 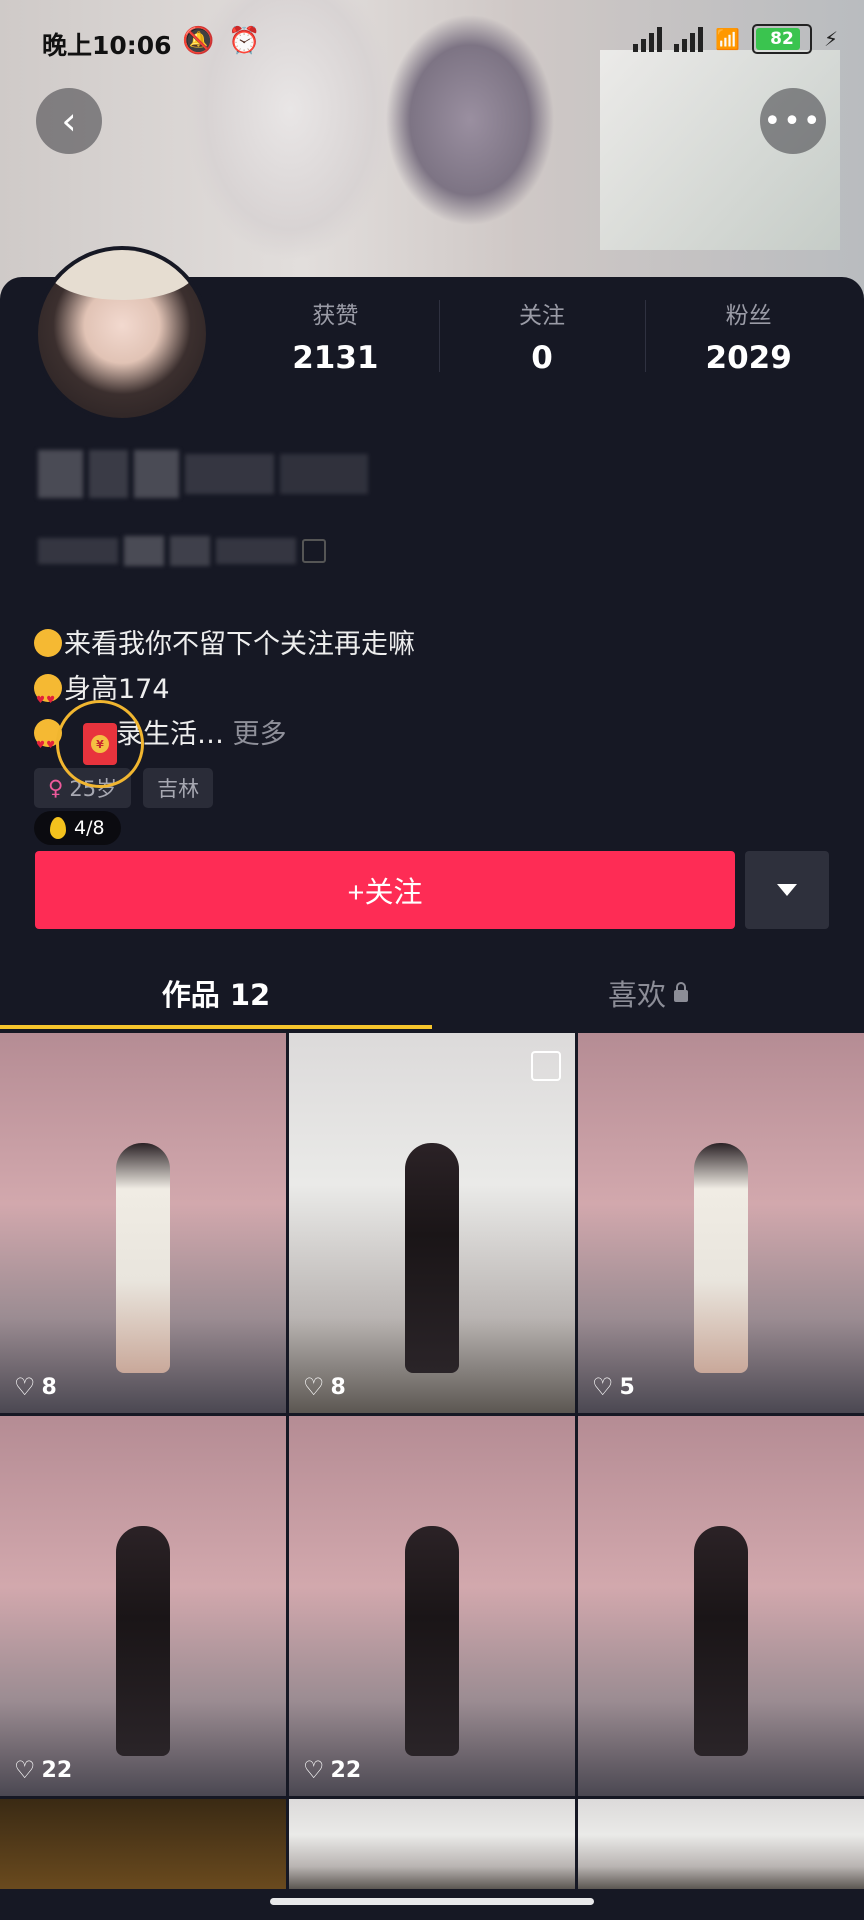 I want to click on status-time: 晚上10:06, so click(x=107, y=45).